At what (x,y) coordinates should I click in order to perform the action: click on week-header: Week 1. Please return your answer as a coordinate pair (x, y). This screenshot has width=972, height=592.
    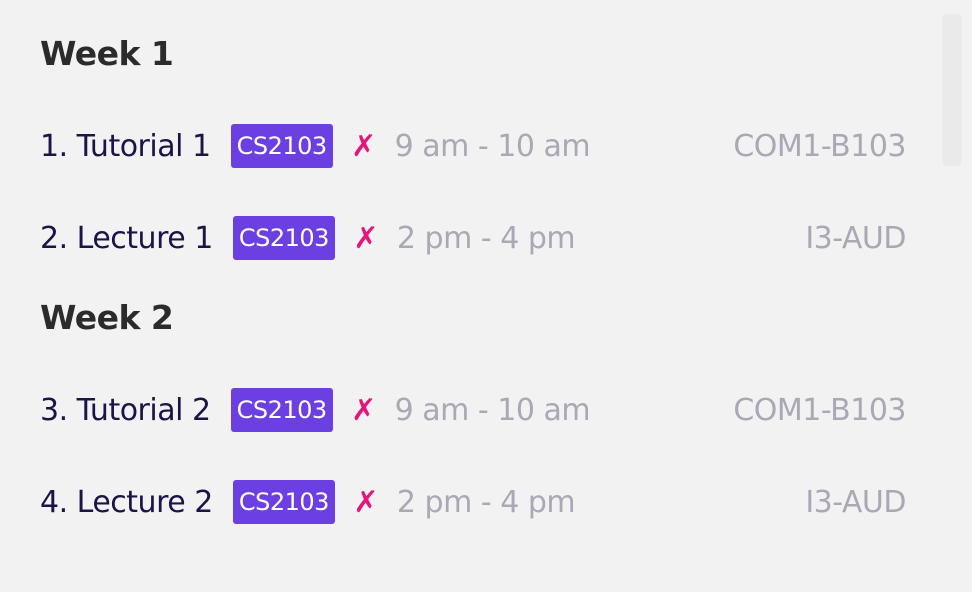
    Looking at the image, I should click on (107, 53).